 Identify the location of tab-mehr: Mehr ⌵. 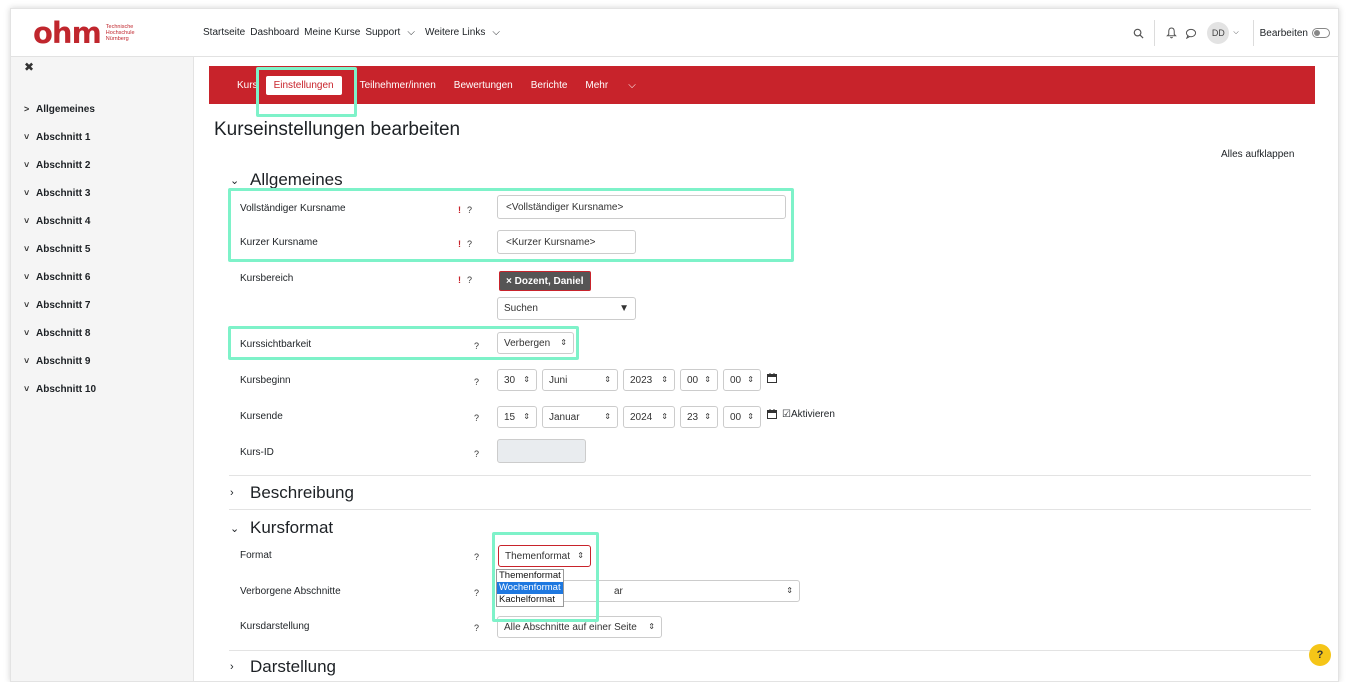
(619, 85).